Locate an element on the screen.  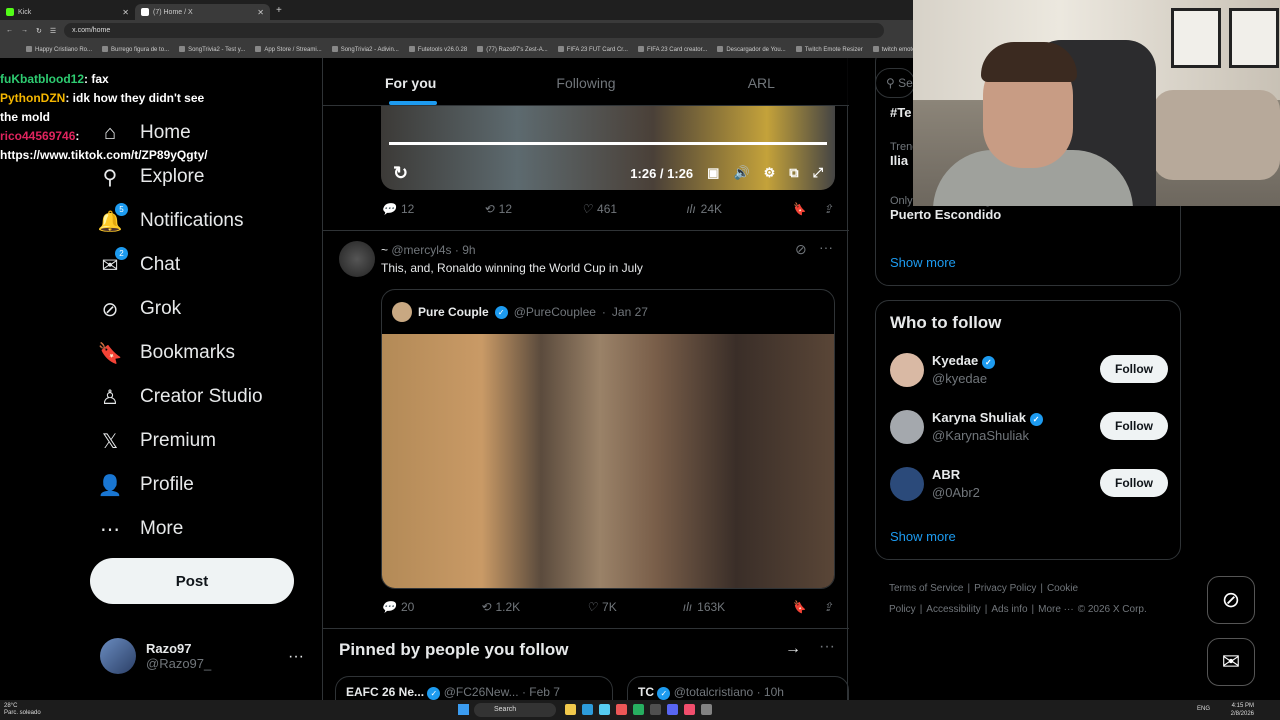
nav-item-bookmarks: 🔖 Bookmarks is located at coordinates (166, 353).